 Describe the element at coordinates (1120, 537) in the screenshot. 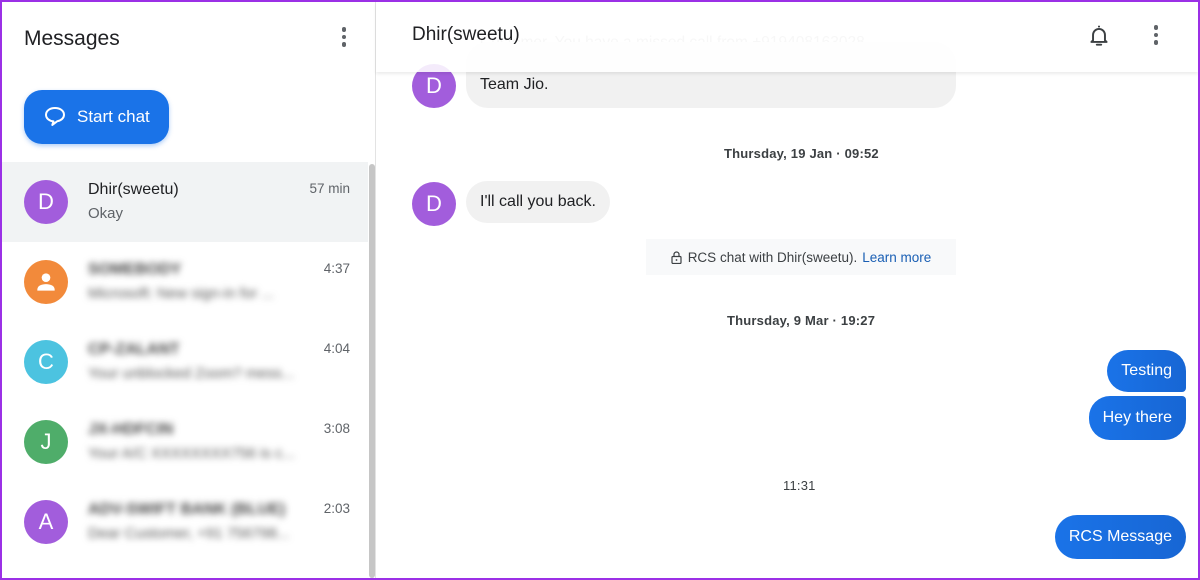

I see `outgoing-message: RCS Message` at that location.